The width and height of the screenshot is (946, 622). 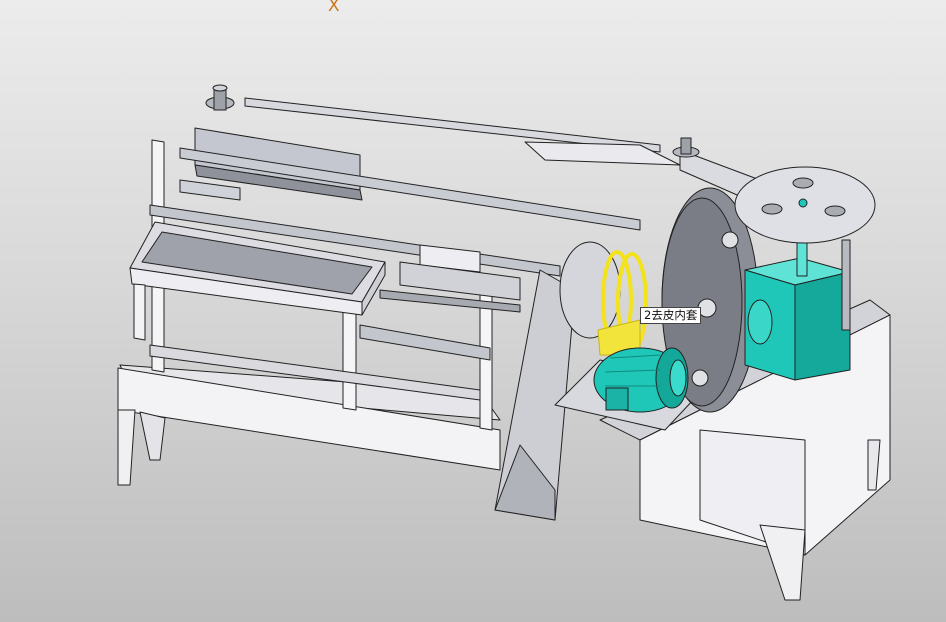 I want to click on axis-x-label: X, so click(x=334, y=8).